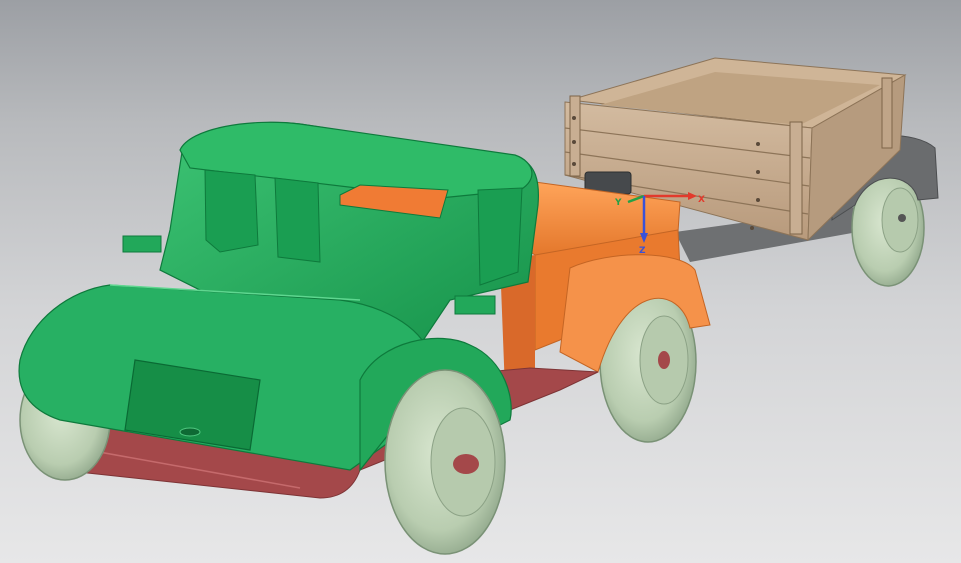  I want to click on cab-windshield, so click(297, 220).